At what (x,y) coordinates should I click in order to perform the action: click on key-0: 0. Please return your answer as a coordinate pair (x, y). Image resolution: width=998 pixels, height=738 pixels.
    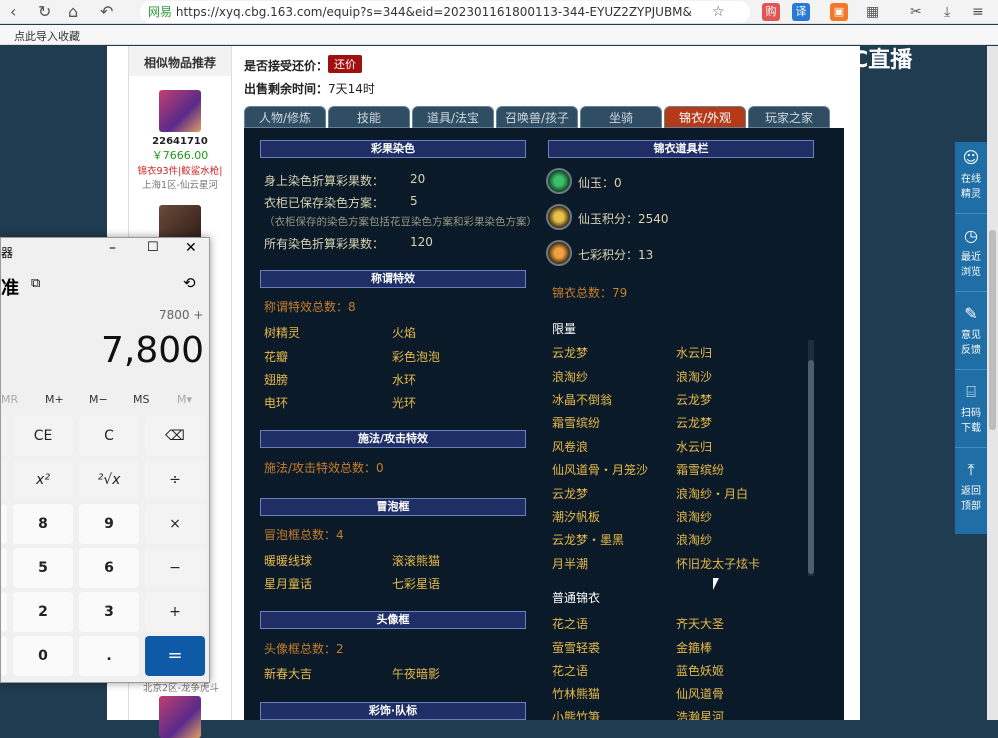
    Looking at the image, I should click on (43, 656).